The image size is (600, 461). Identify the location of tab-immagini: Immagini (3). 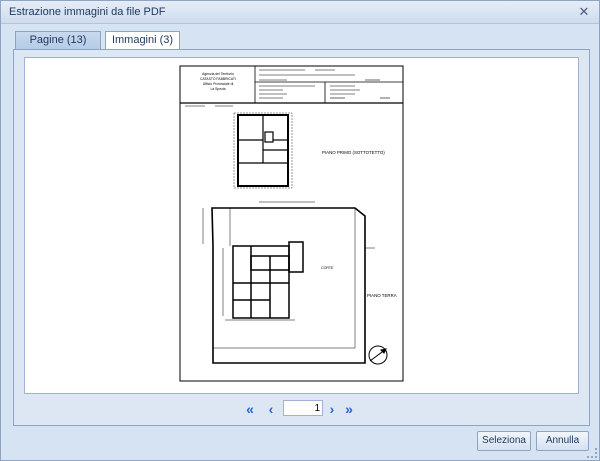
(142, 40).